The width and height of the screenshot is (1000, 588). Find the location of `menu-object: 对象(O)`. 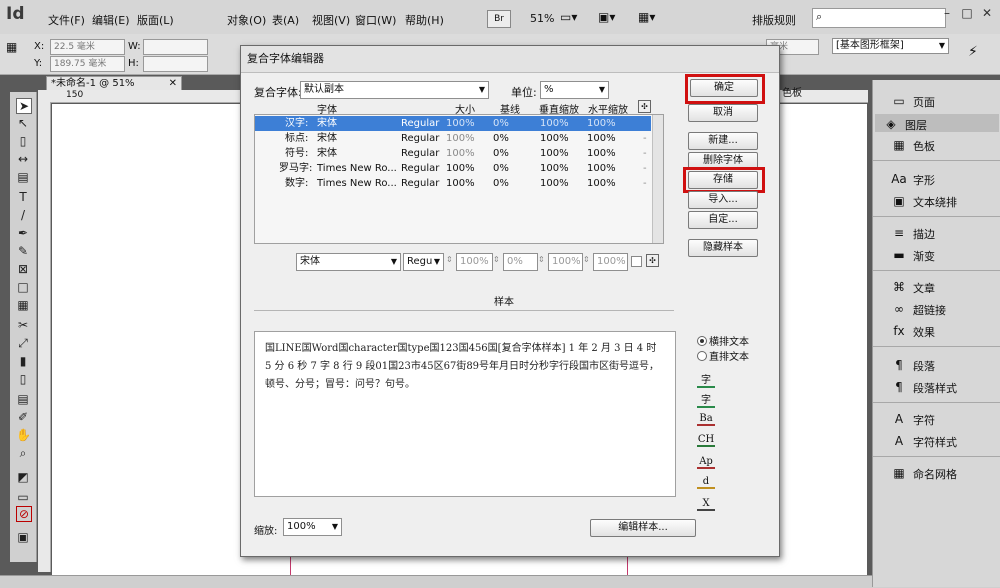

menu-object: 对象(O) is located at coordinates (246, 20).